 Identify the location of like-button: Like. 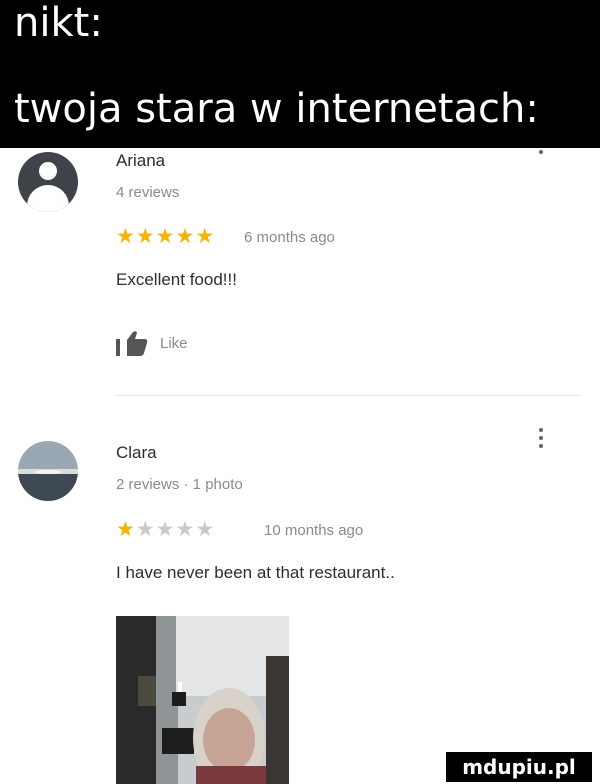
(152, 343).